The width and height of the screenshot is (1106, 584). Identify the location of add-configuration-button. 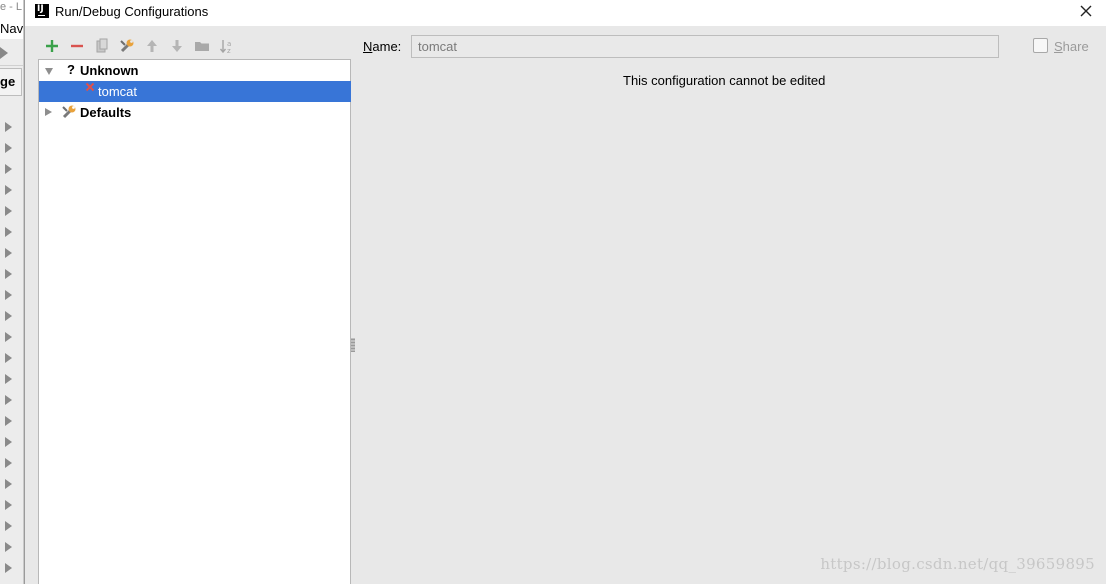
(51, 46).